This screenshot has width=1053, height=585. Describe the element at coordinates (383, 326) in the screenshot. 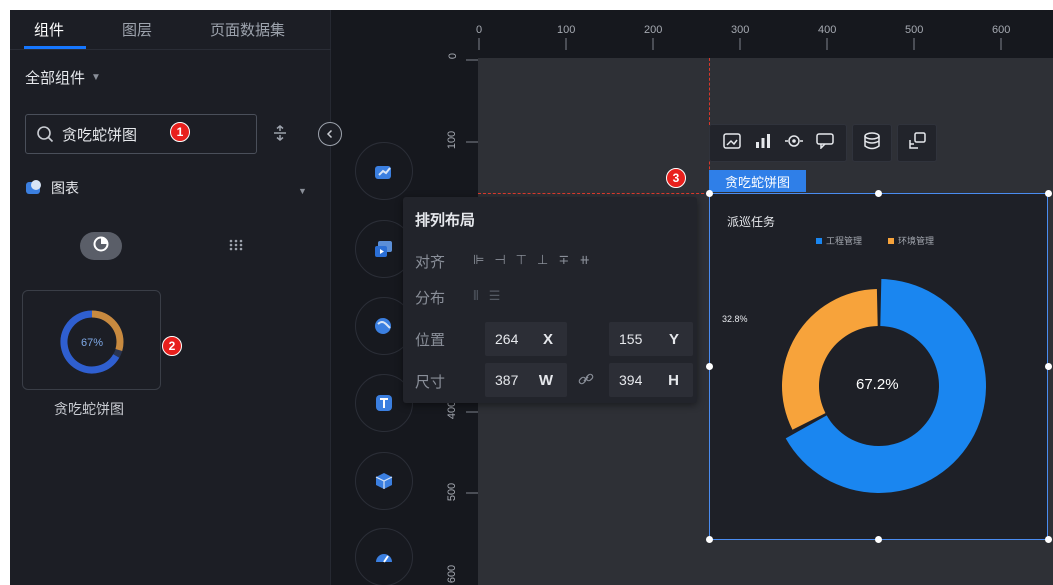

I see `map-tool-icon` at that location.